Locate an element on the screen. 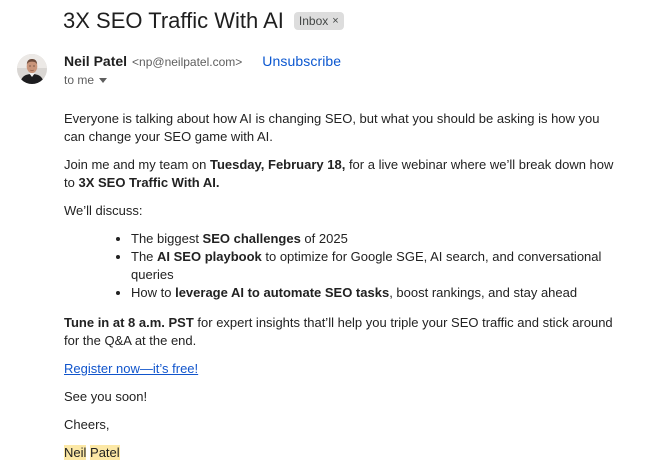 Image resolution: width=660 pixels, height=473 pixels. body-paragraph-discuss: We’ll discuss: is located at coordinates (103, 210).